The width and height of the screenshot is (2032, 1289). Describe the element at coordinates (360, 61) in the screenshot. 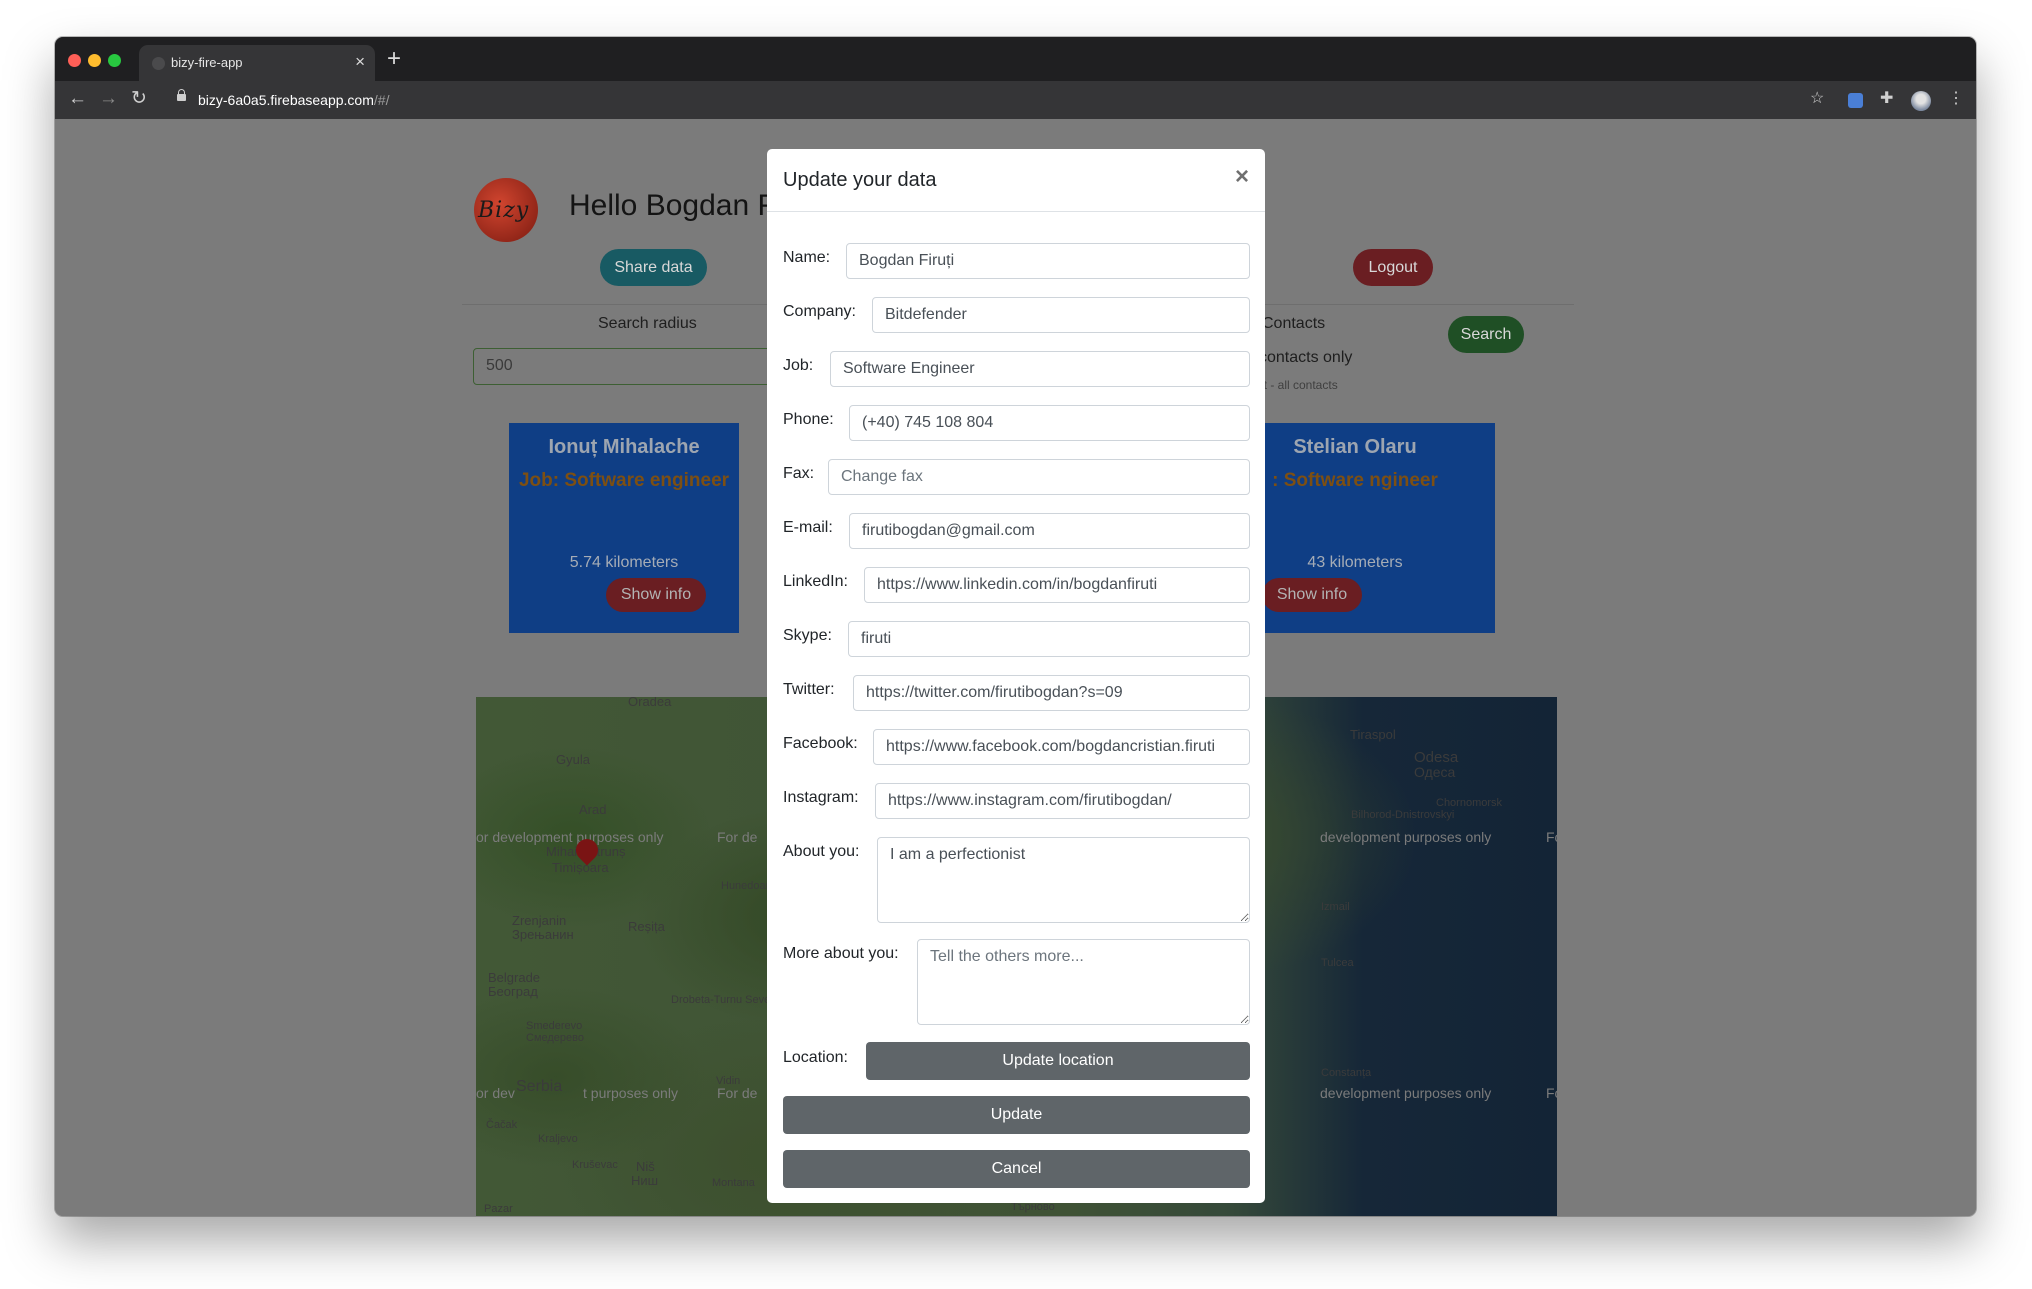

I see `tab-close-icon: ×` at that location.